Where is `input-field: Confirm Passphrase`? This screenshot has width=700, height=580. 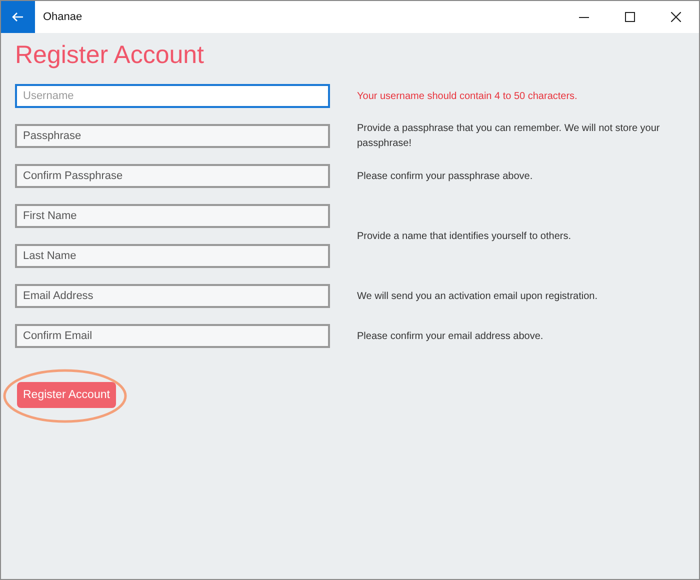
input-field: Confirm Passphrase is located at coordinates (172, 176).